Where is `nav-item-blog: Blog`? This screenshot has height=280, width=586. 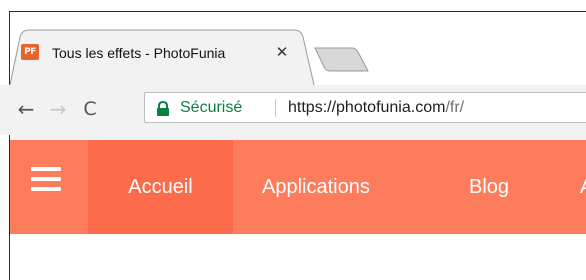
nav-item-blog: Blog is located at coordinates (489, 187).